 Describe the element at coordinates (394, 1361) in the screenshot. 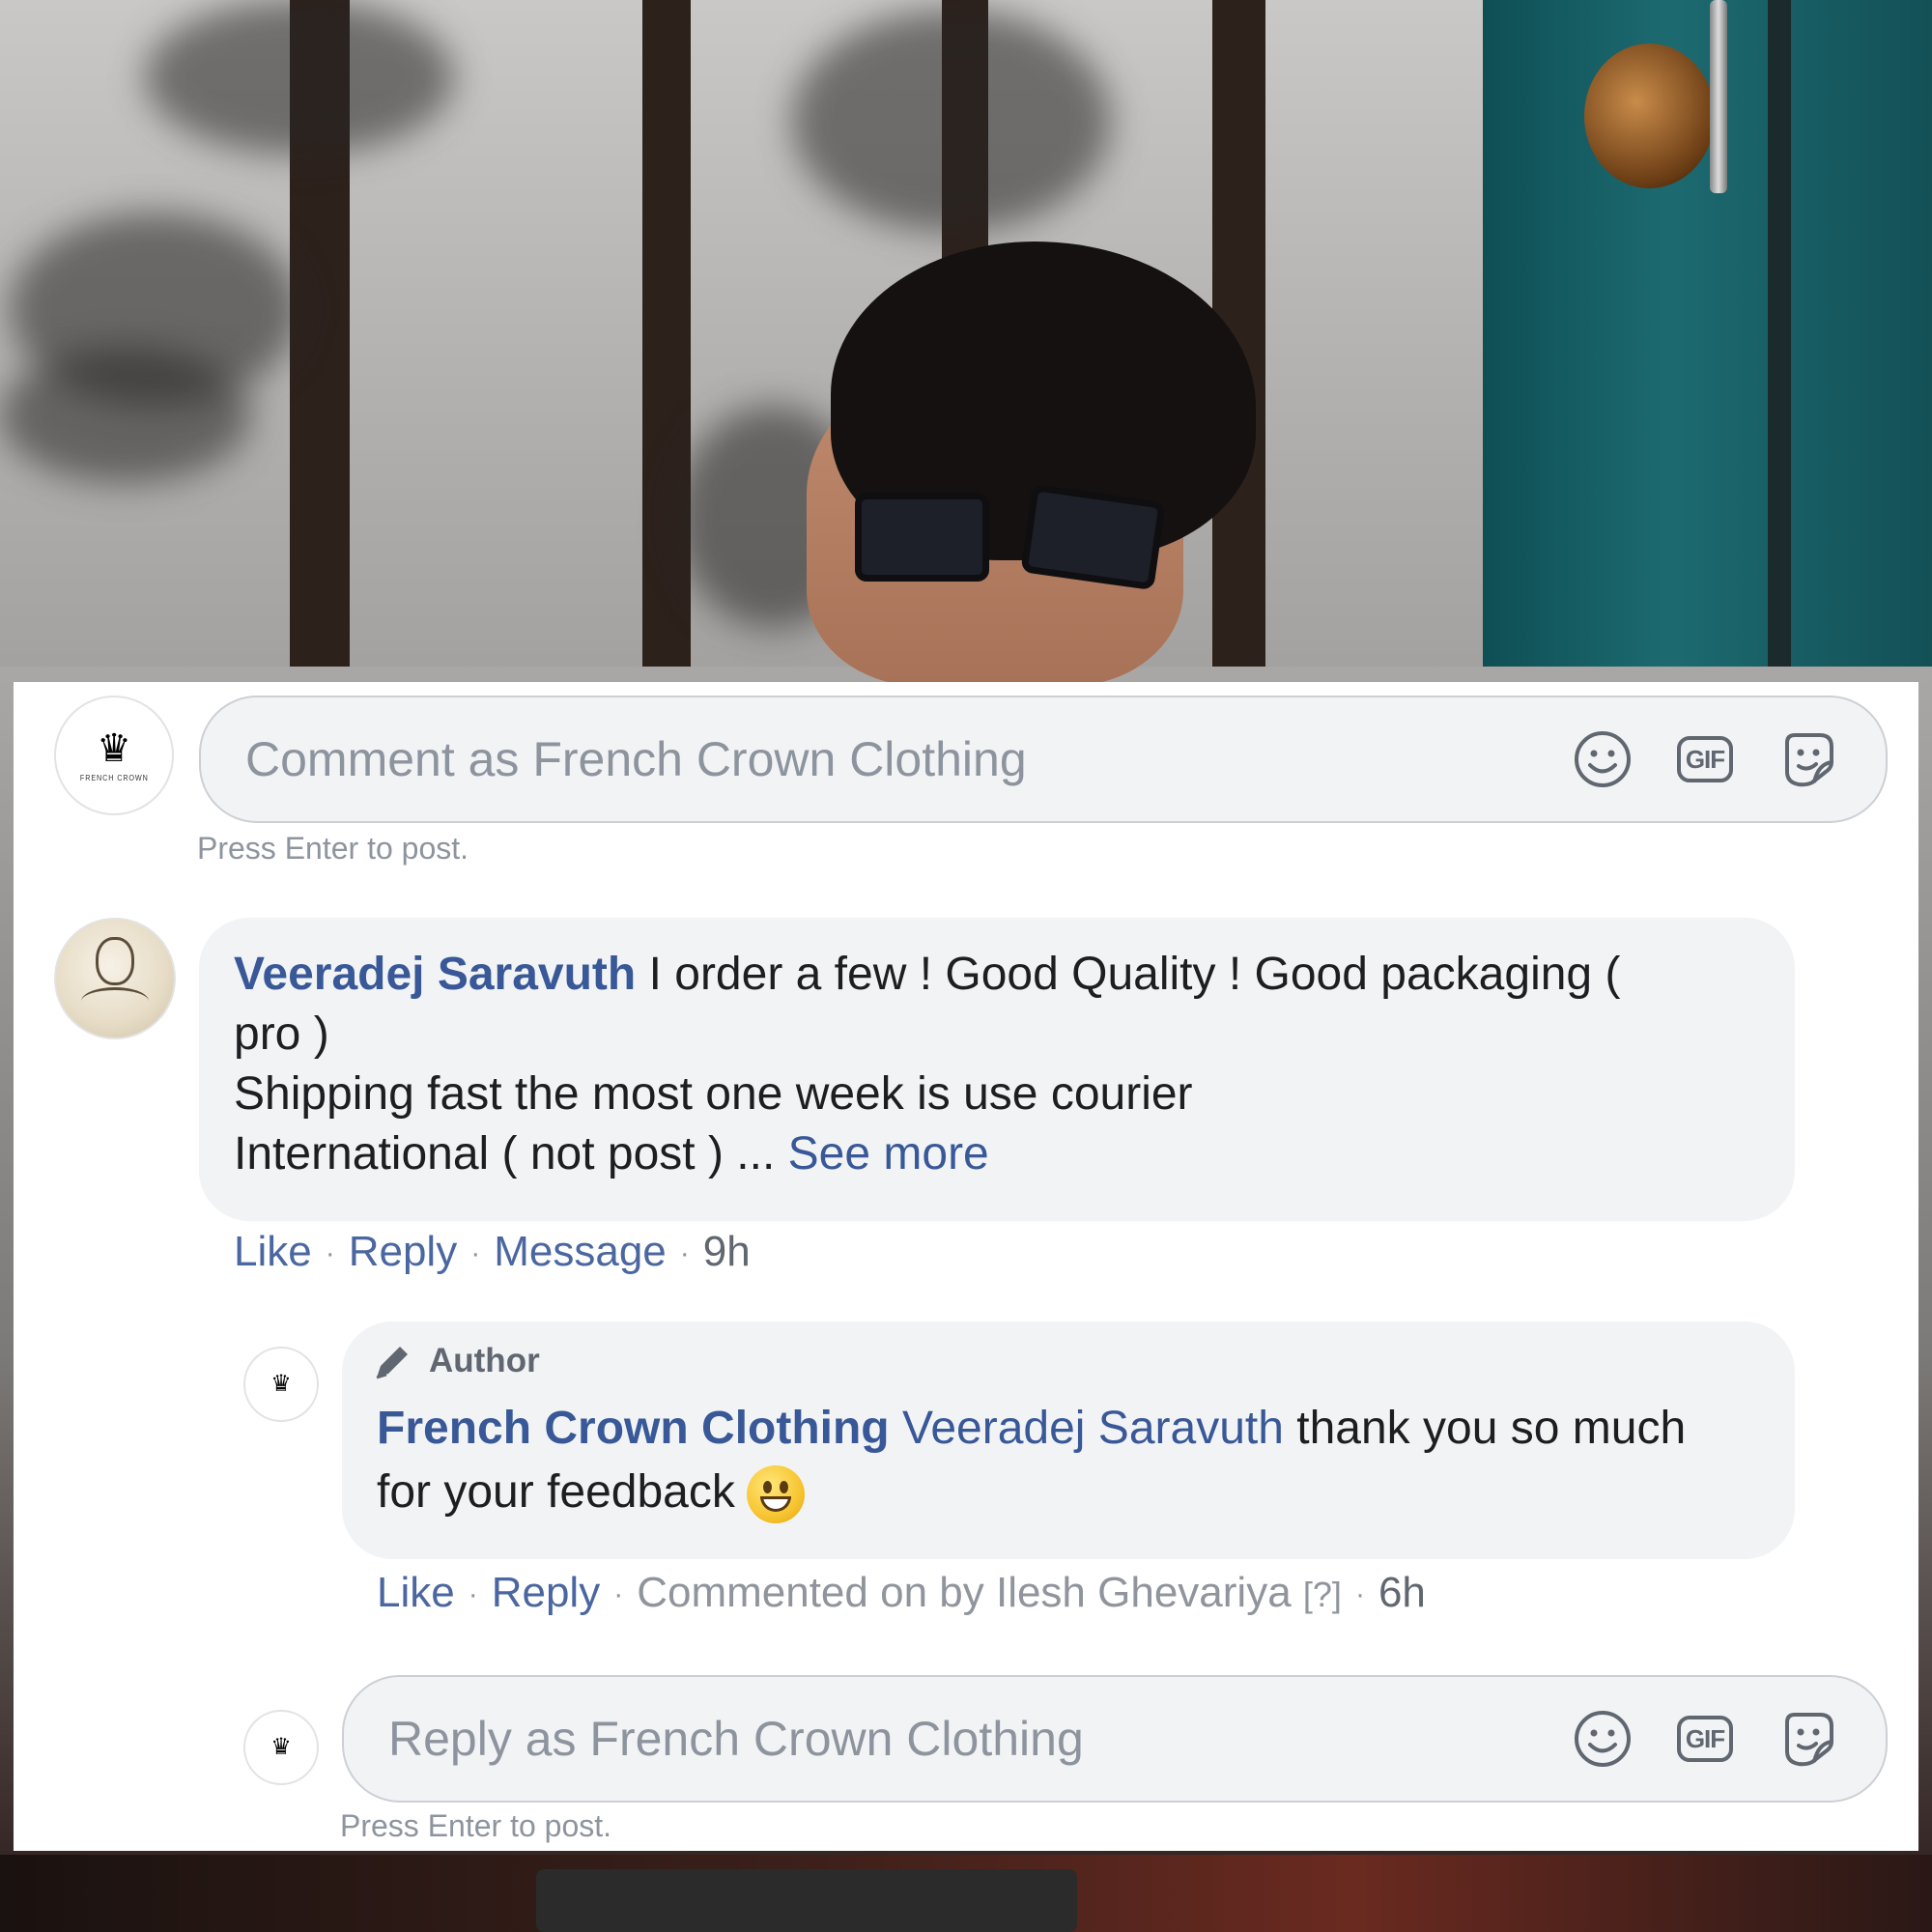

I see `pencil-icon` at that location.